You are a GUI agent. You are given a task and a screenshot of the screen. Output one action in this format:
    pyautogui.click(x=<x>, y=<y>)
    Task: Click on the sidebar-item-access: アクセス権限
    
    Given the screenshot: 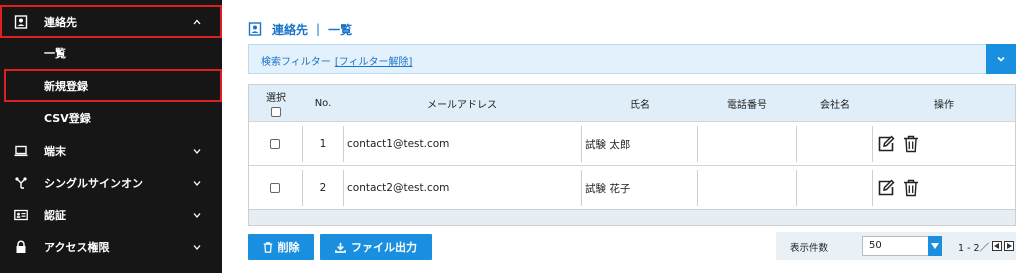 What is the action you would take?
    pyautogui.click(x=111, y=247)
    